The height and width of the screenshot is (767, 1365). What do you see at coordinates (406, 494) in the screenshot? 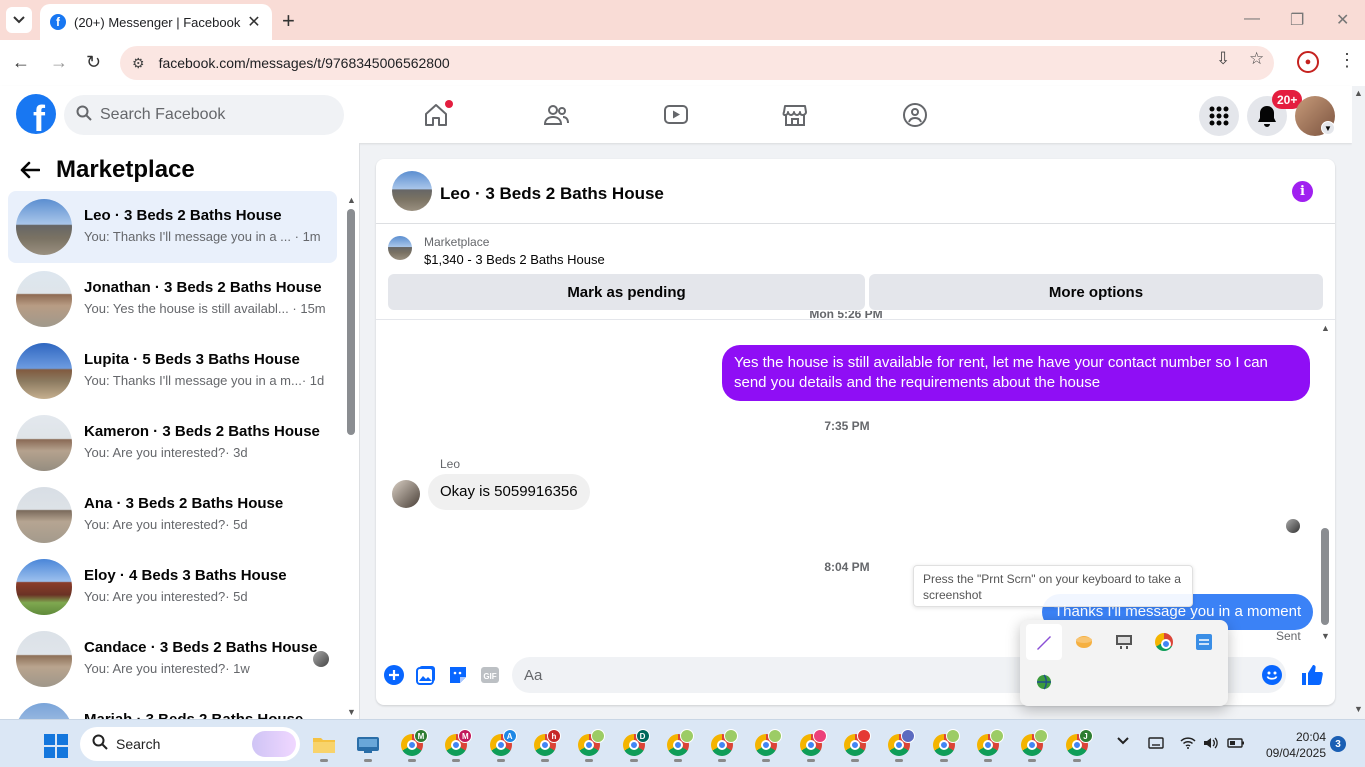
I see `leo-avatar` at bounding box center [406, 494].